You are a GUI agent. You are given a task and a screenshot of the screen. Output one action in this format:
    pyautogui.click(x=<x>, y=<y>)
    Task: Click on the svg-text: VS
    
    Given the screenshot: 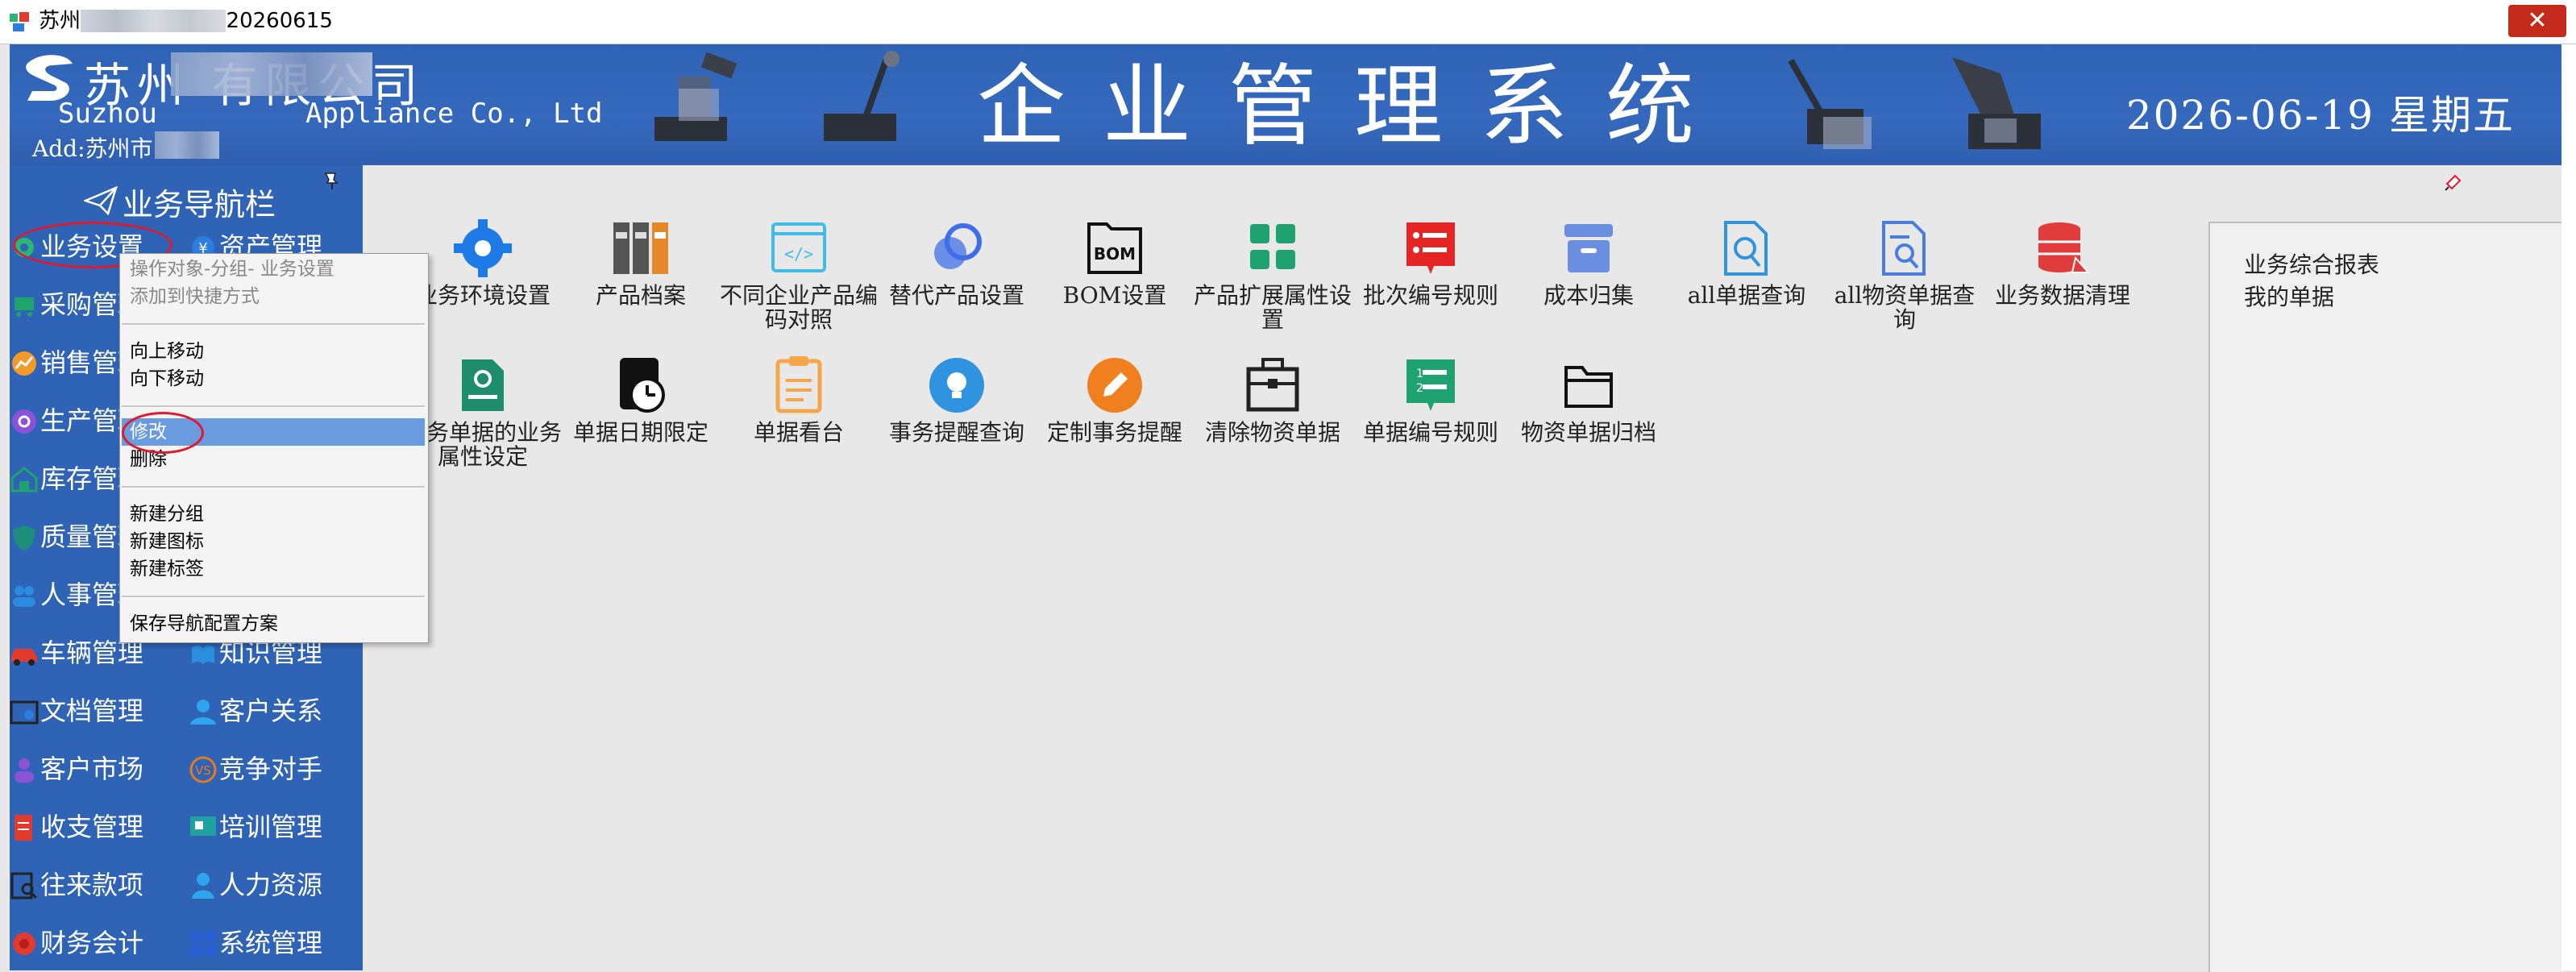 What is the action you would take?
    pyautogui.click(x=203, y=770)
    